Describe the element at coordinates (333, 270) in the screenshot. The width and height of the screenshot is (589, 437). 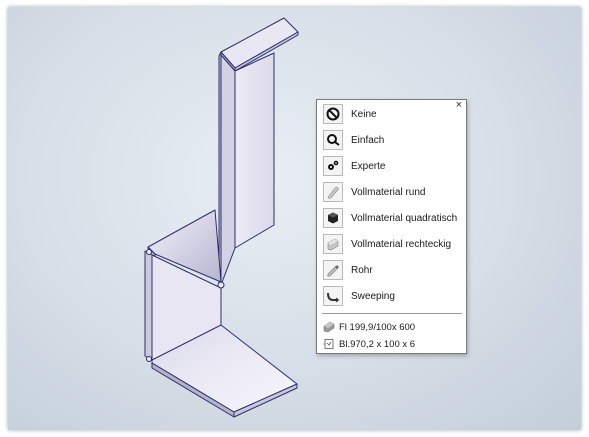
I see `tube-icon` at that location.